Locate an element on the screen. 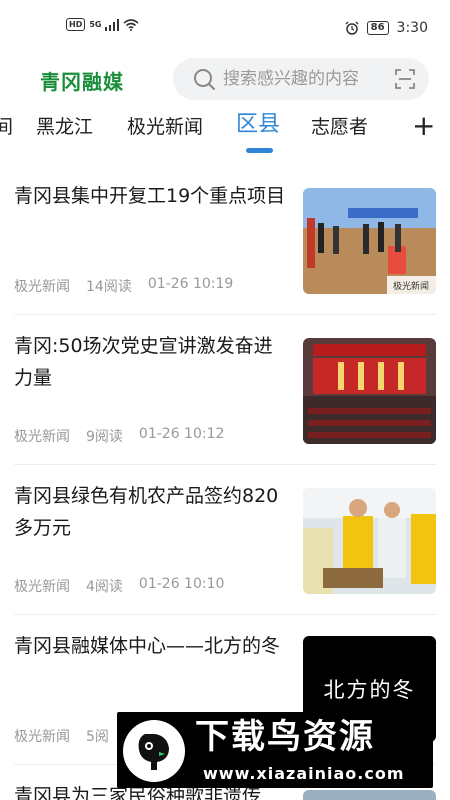  news-title: 青冈县融媒体中心——北方的冬 is located at coordinates (147, 646).